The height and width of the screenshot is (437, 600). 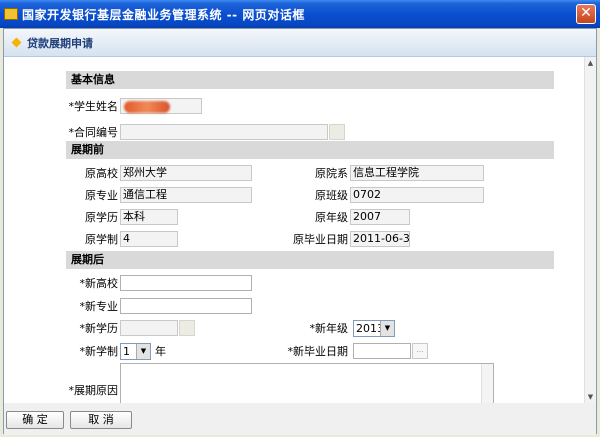 I want to click on orig-grade-field: 2007, so click(x=380, y=217).